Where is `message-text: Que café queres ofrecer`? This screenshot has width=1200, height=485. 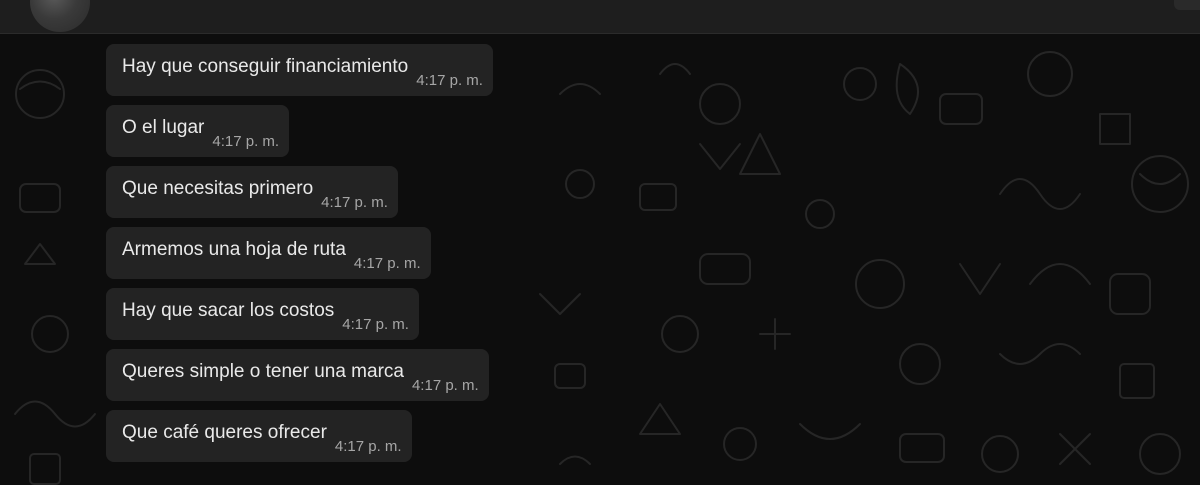
message-text: Que café queres ofrecer is located at coordinates (224, 432).